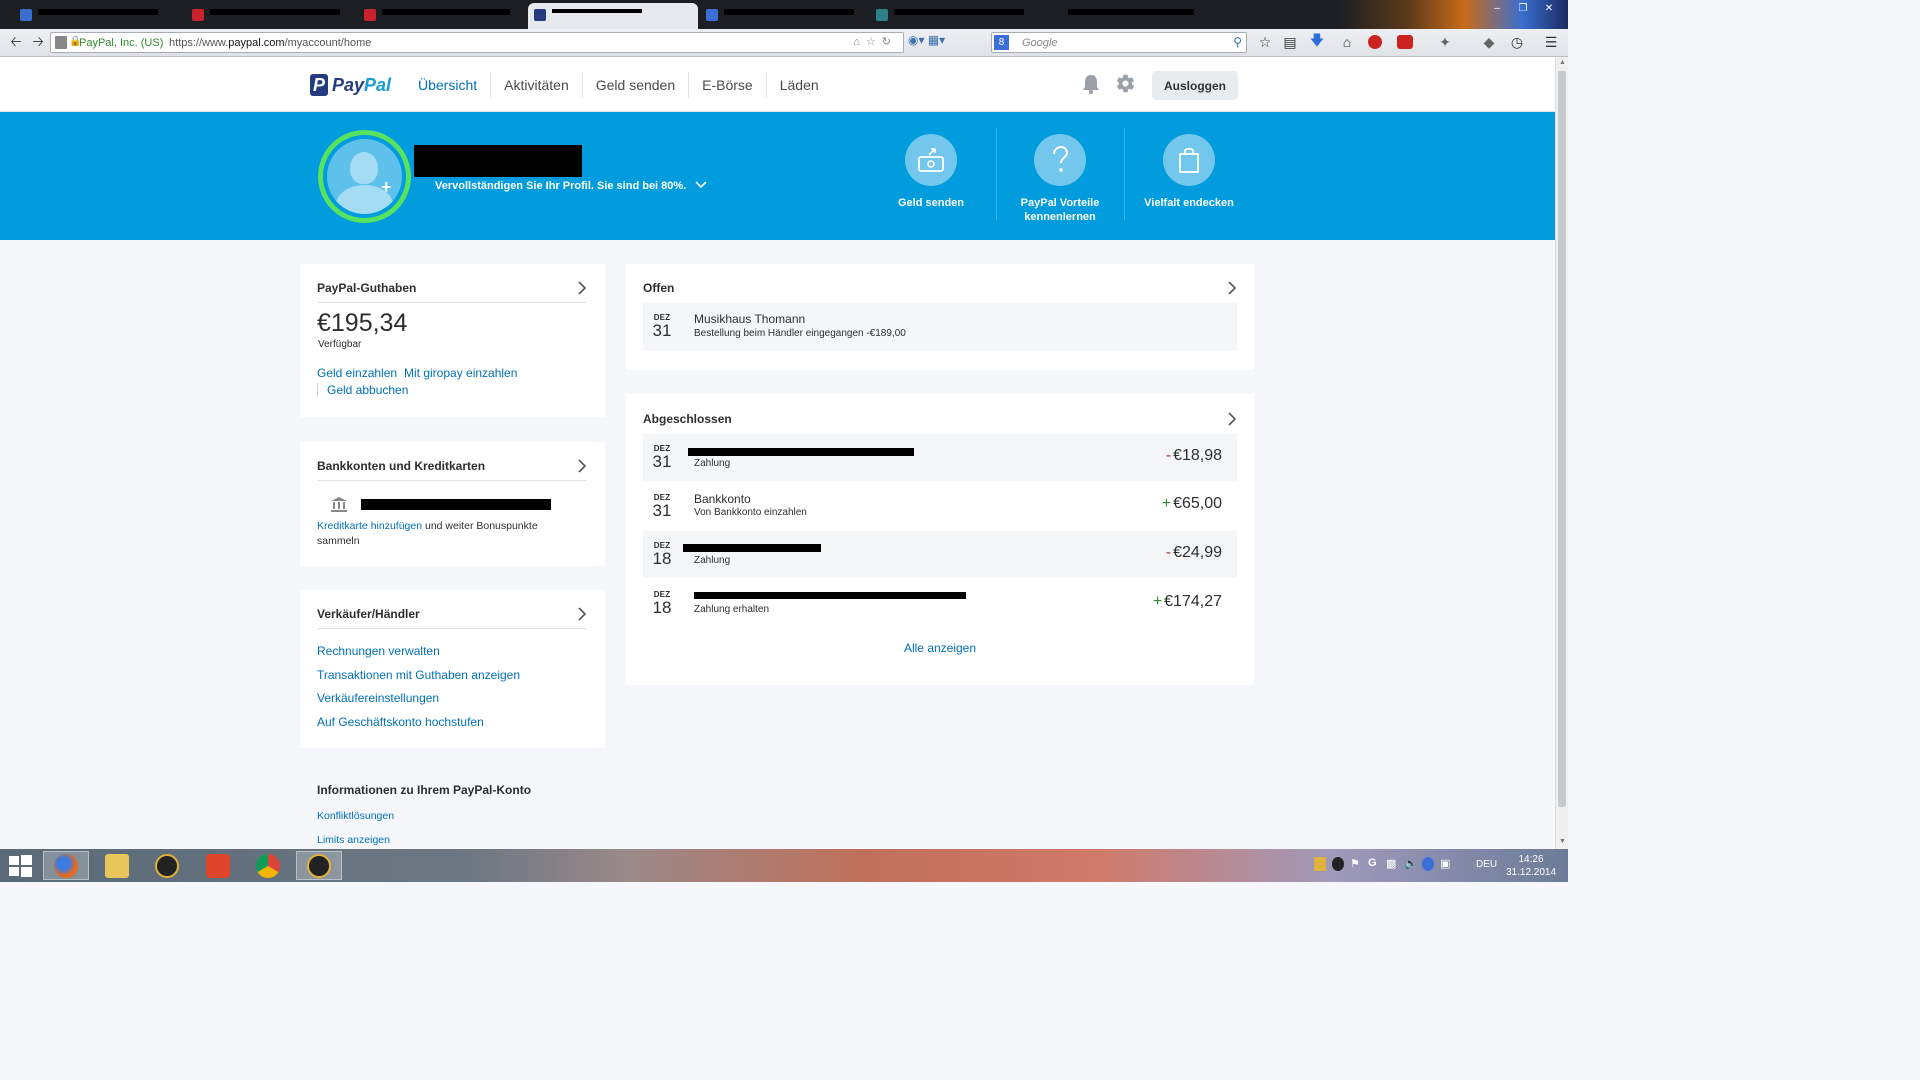  I want to click on merchant-card-title: Verkäufer/Händler, so click(368, 614).